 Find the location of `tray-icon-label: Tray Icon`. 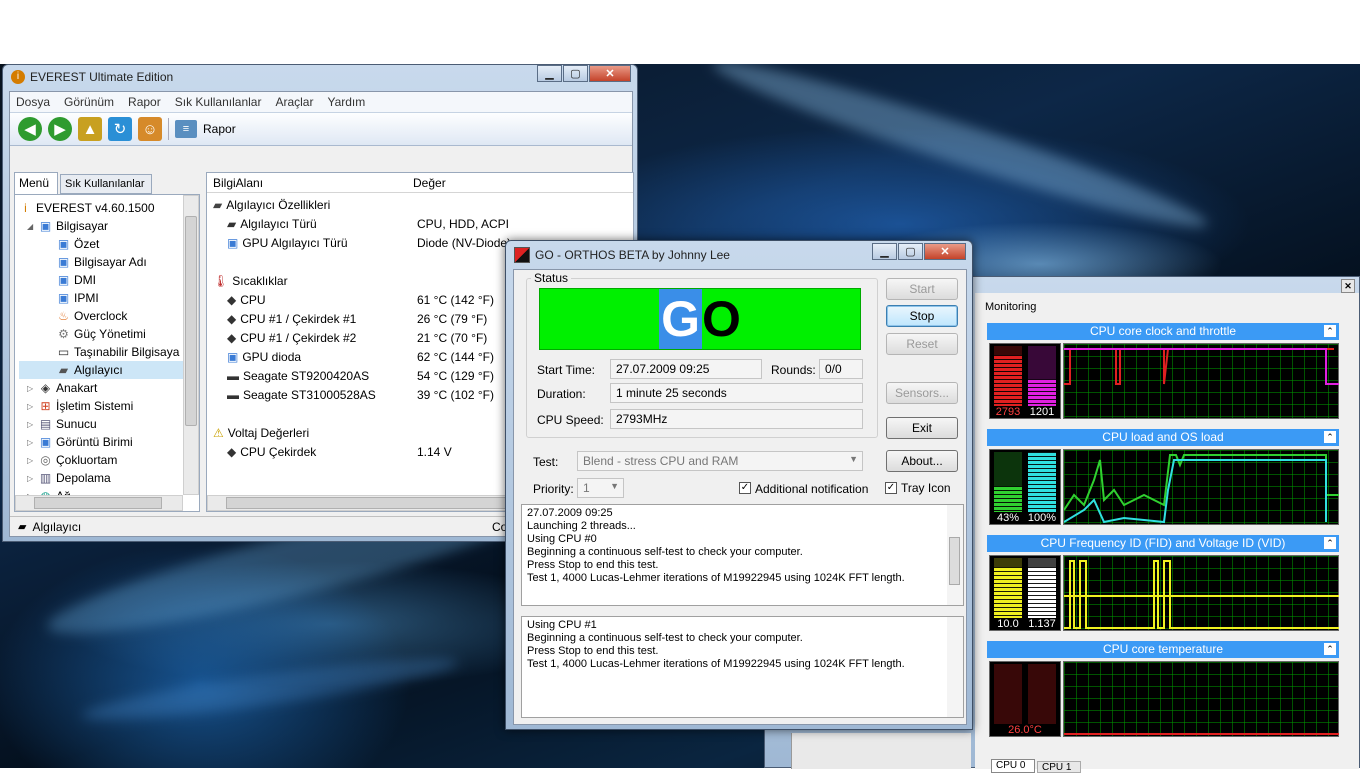

tray-icon-label: Tray Icon is located at coordinates (926, 488).